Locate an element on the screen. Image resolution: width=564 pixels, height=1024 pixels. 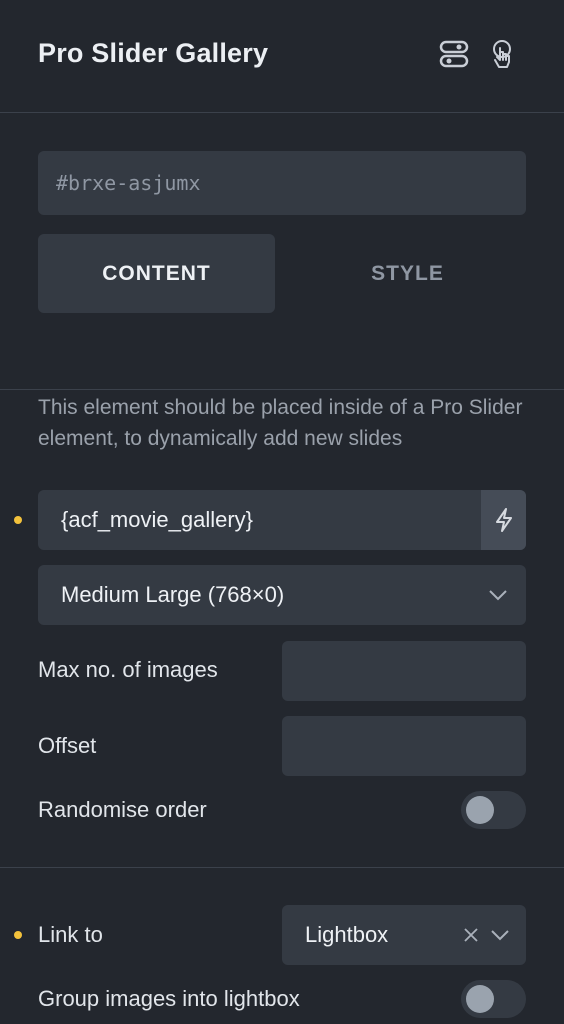
link-to-value: Lightbox is located at coordinates (347, 934).